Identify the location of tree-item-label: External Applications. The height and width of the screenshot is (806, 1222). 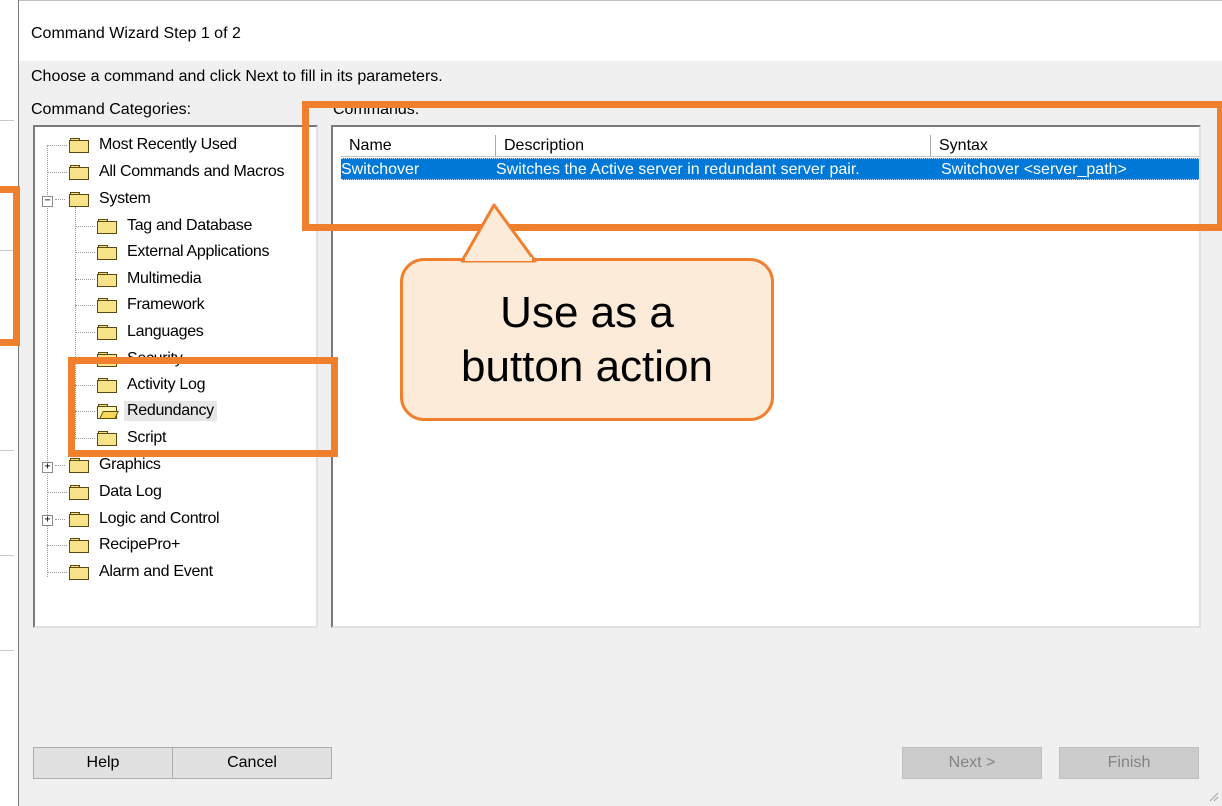
(198, 251).